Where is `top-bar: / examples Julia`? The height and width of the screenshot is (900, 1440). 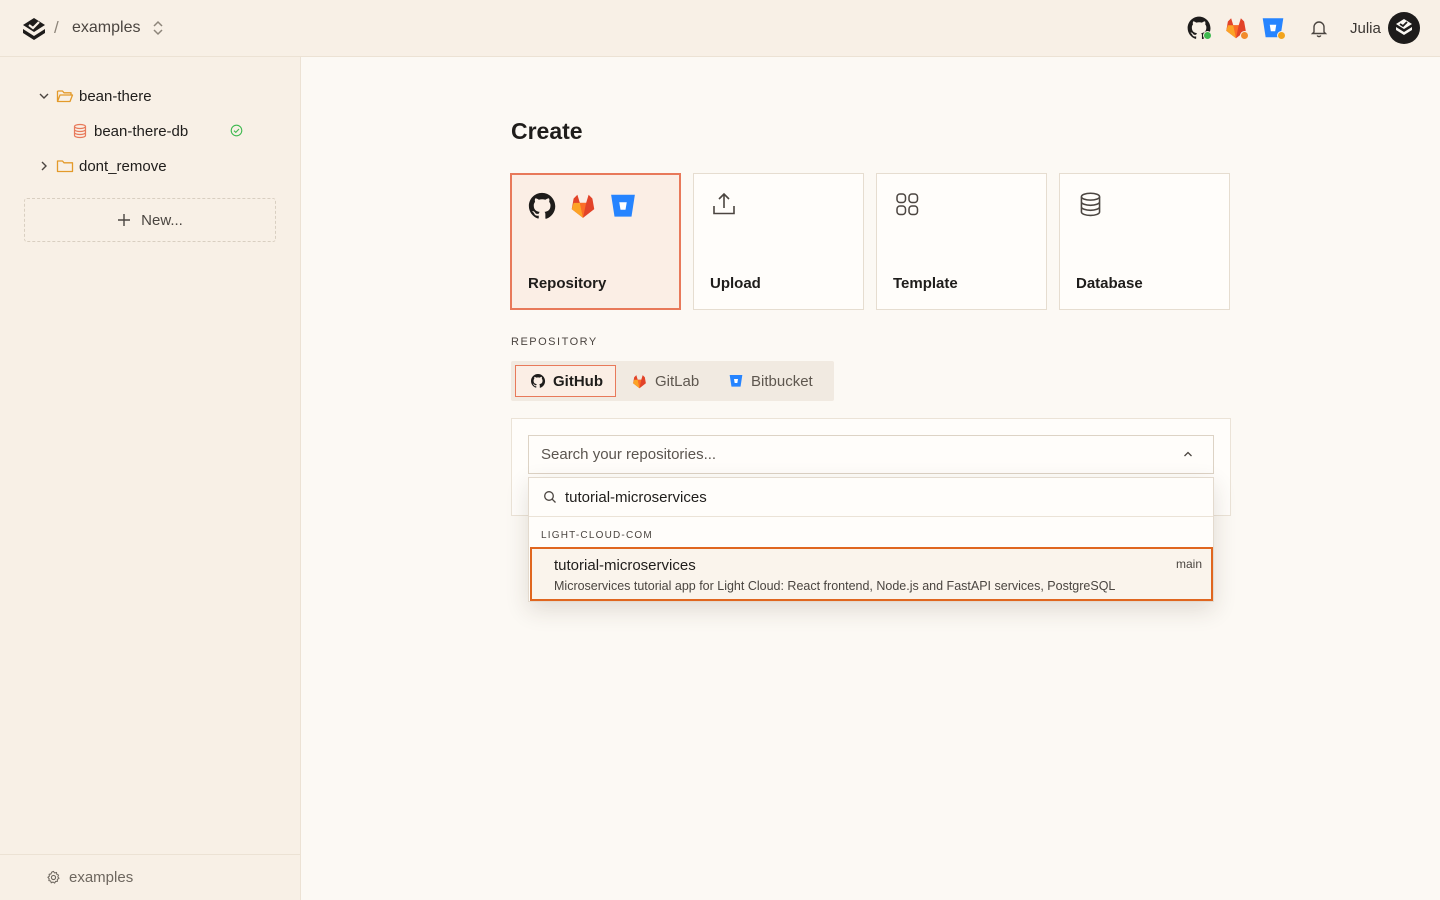
top-bar: / examples Julia is located at coordinates (720, 28).